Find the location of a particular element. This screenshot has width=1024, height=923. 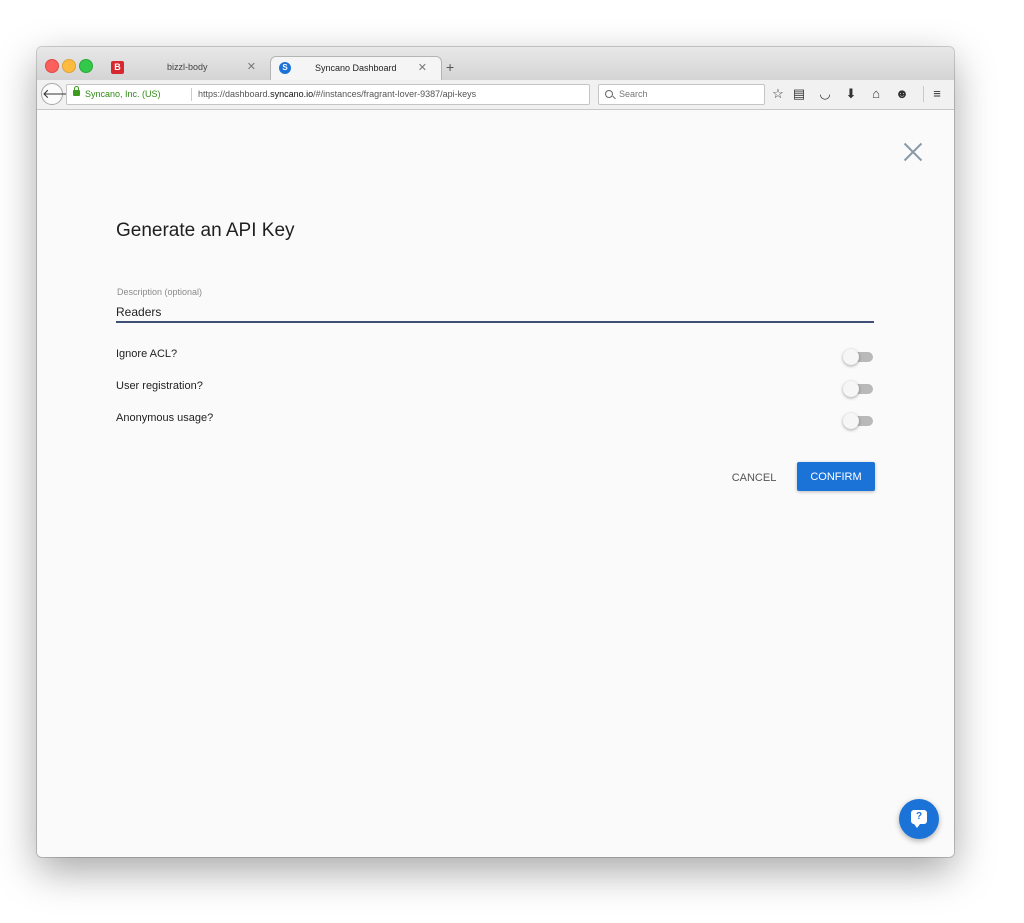

user-registration-label: User registration? is located at coordinates (159, 386).